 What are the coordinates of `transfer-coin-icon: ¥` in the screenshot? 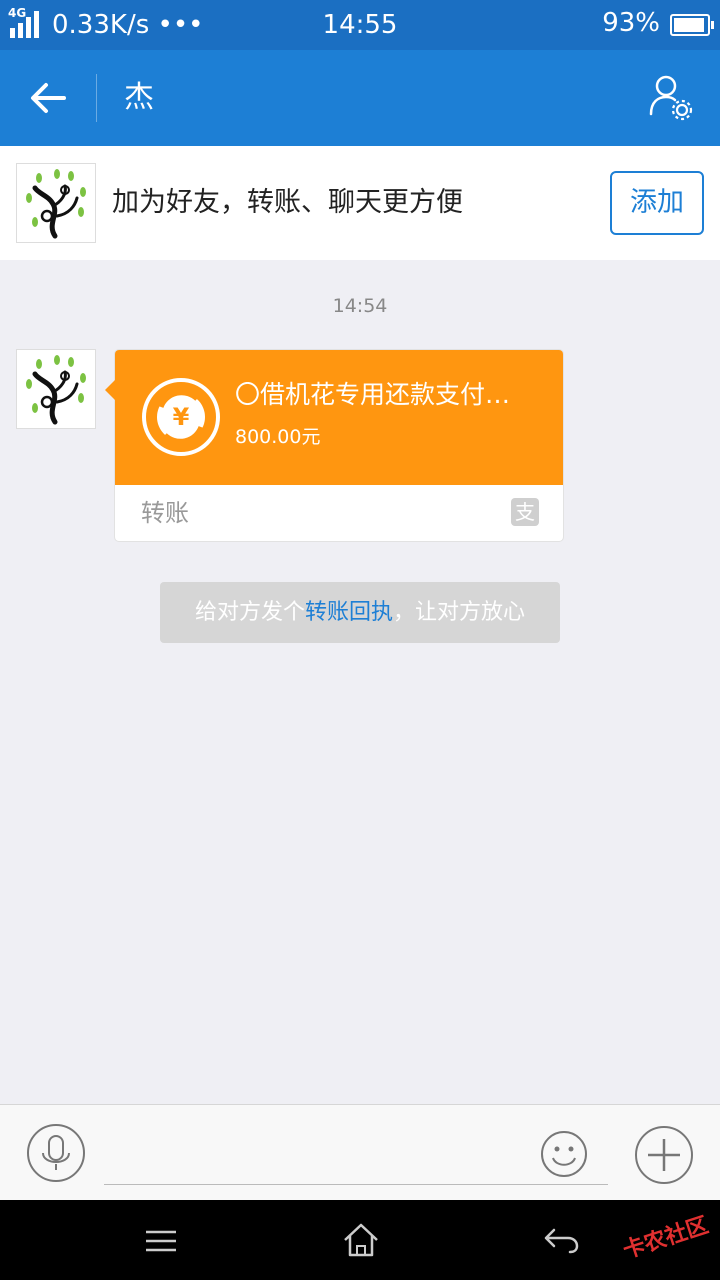 It's located at (181, 417).